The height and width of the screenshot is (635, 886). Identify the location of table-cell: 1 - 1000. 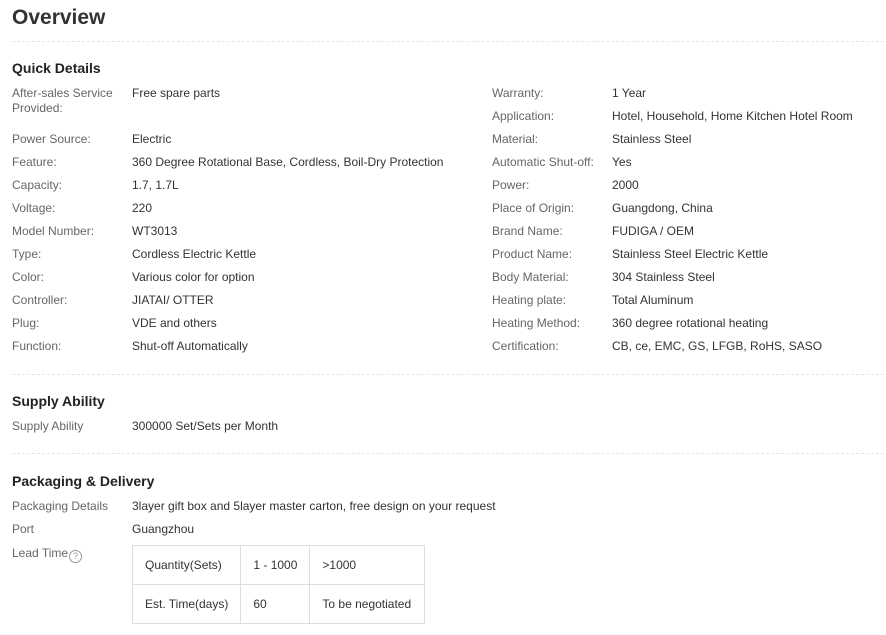
(275, 565).